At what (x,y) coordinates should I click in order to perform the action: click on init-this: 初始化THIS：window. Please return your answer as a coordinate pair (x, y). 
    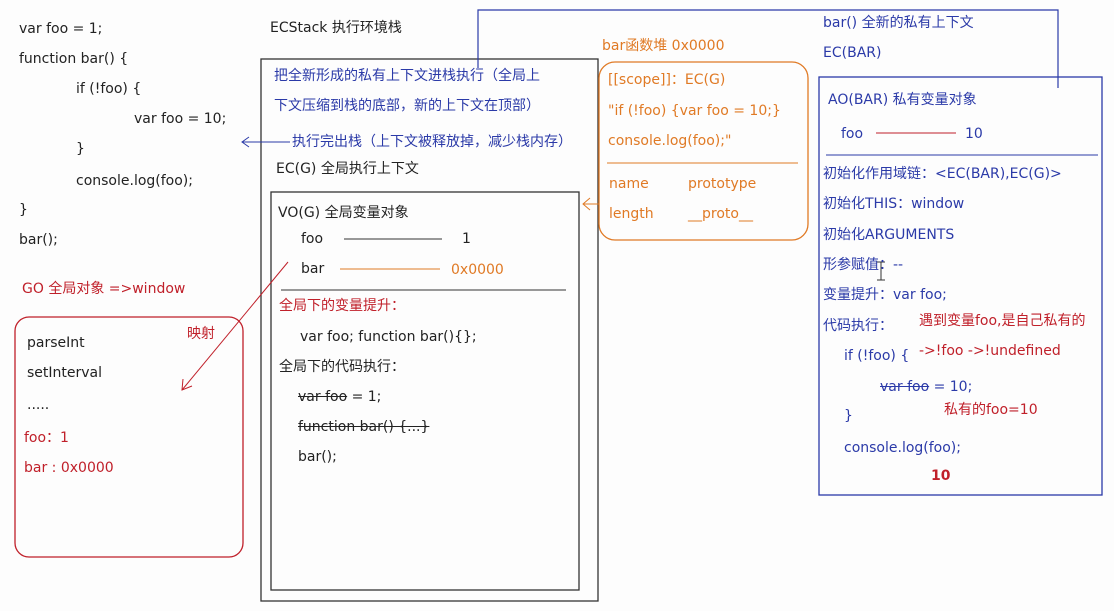
    Looking at the image, I should click on (894, 204).